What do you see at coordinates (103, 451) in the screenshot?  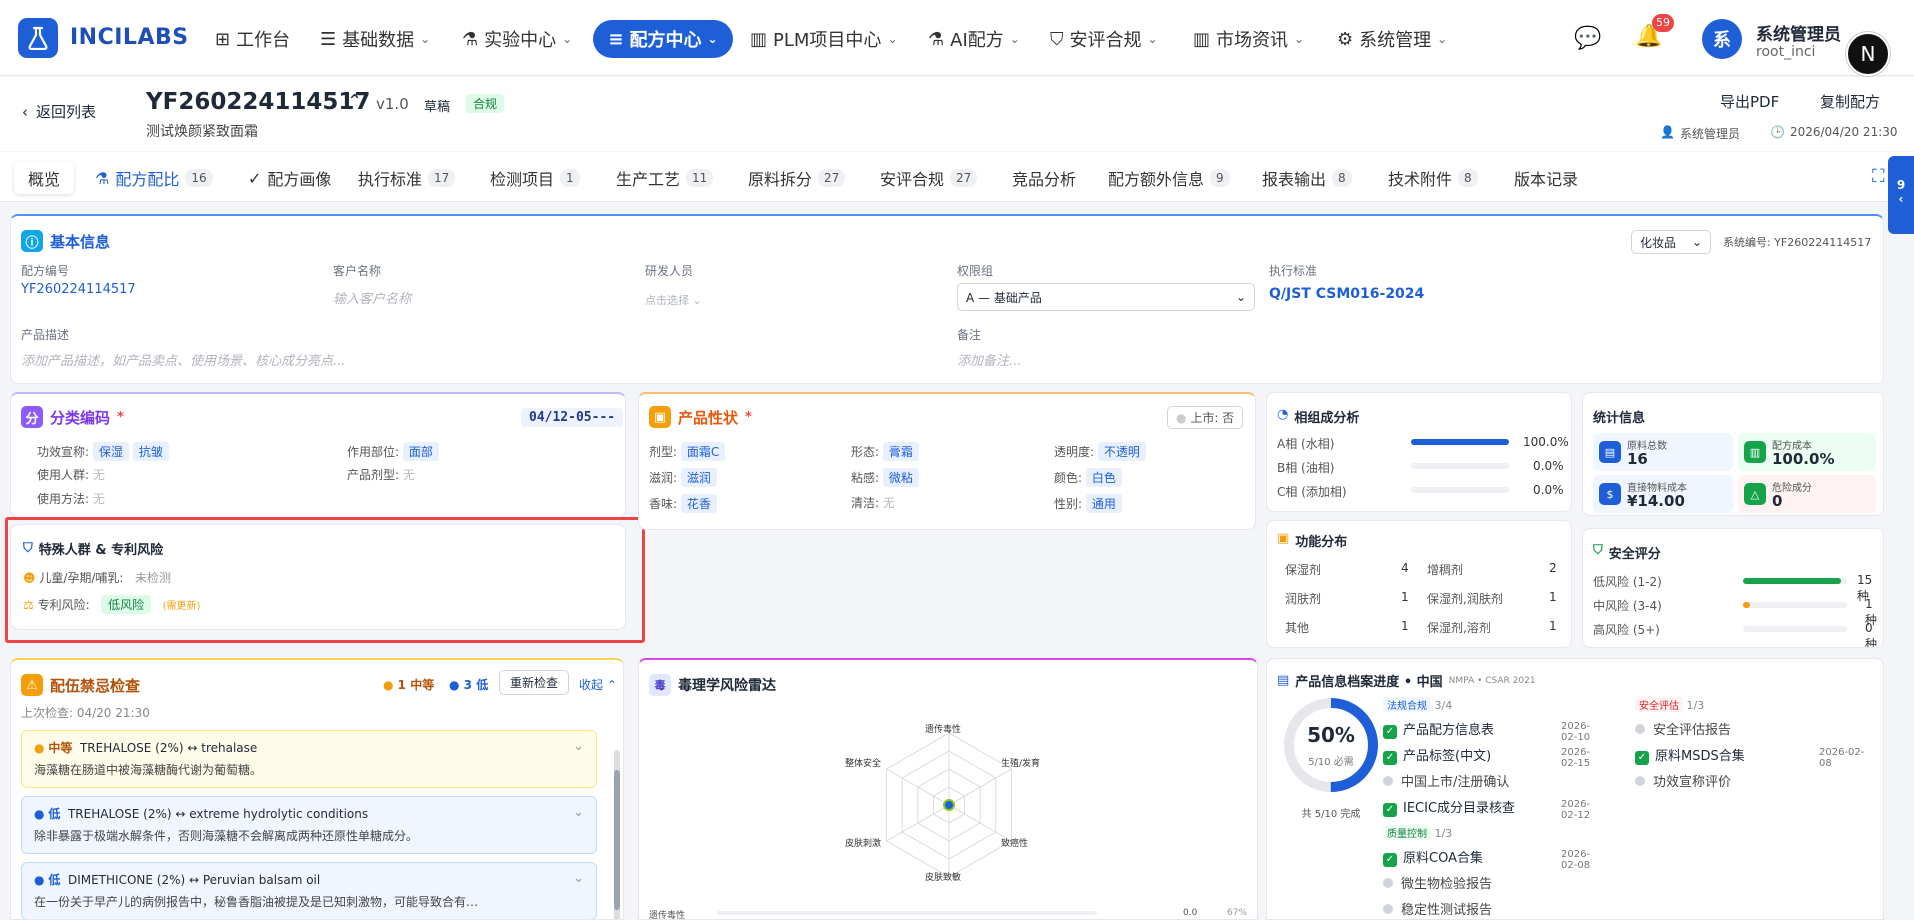 I see `efficacy-row: 功效宣称: 保湿 抗皱` at bounding box center [103, 451].